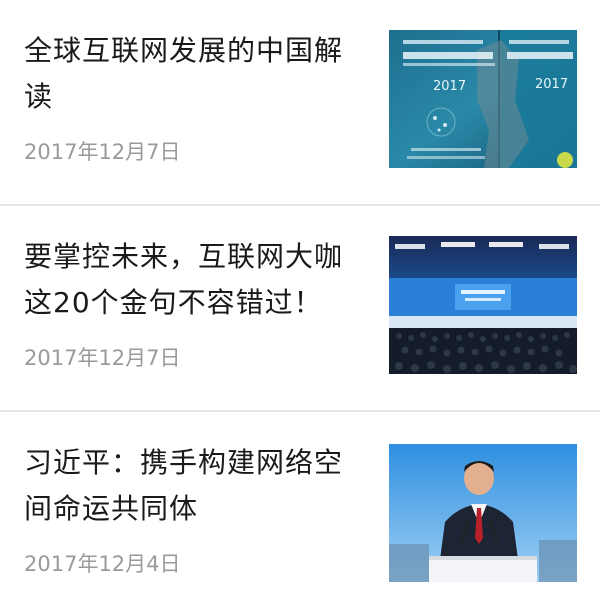 Image resolution: width=600 pixels, height=616 pixels. I want to click on article-title: 要掌控未来，互联网大咖这20个金句不容错过！, so click(194, 280).